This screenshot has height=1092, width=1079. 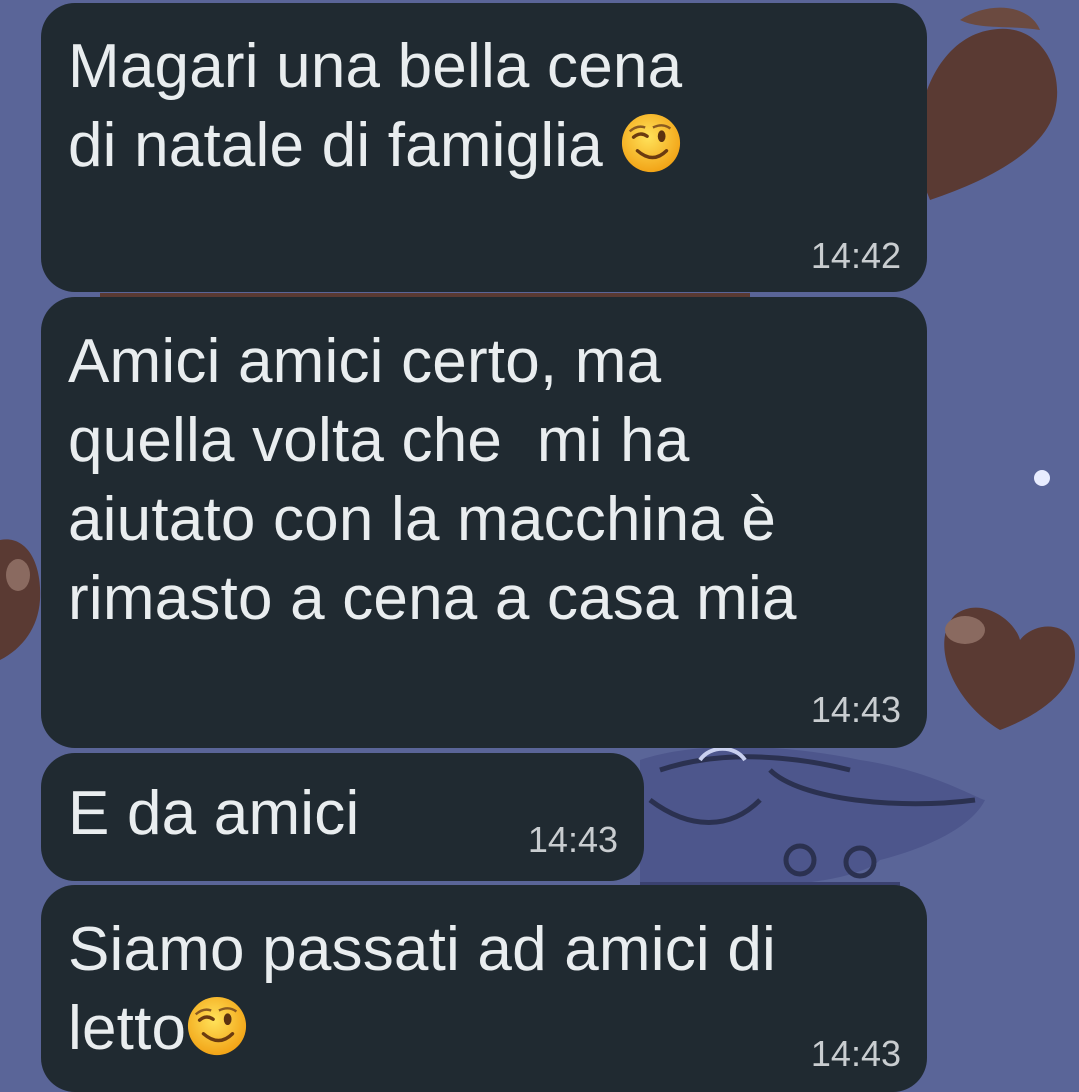 I want to click on message-text: E da amici, so click(x=214, y=813).